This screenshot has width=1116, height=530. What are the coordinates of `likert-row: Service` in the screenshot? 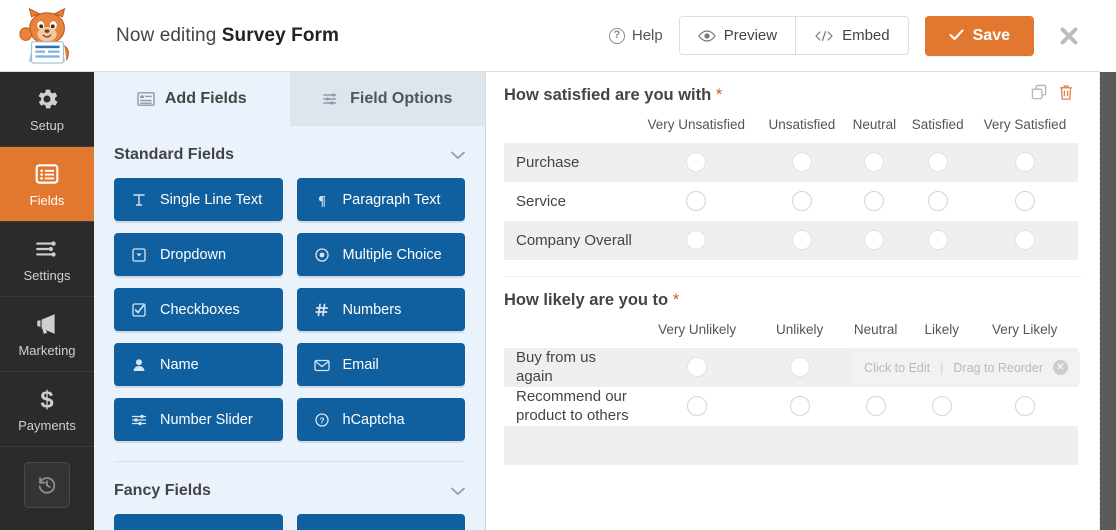 It's located at (791, 201).